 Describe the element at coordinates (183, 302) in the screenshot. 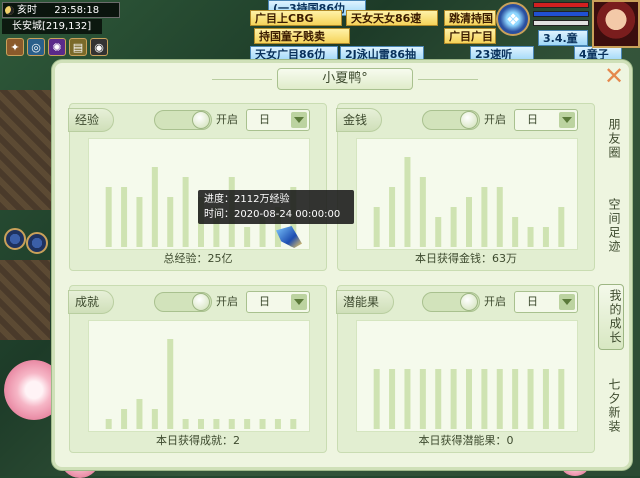

I see `achievement-toggle` at that location.